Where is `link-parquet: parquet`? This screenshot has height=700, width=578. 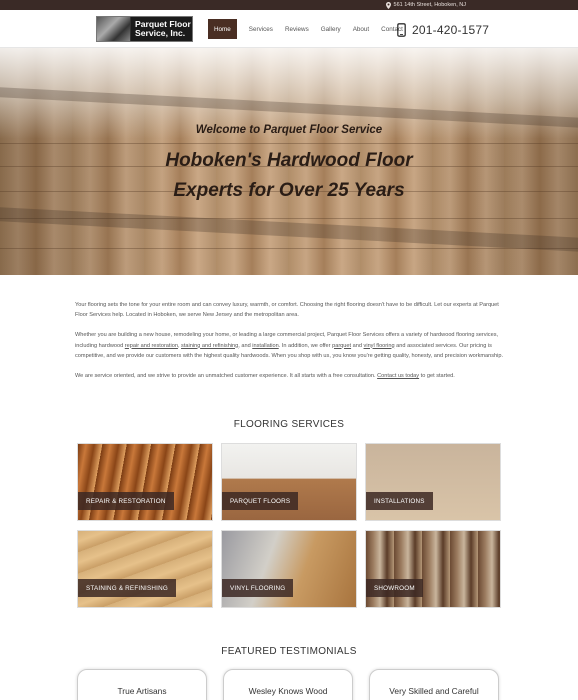
link-parquet: parquet is located at coordinates (341, 346).